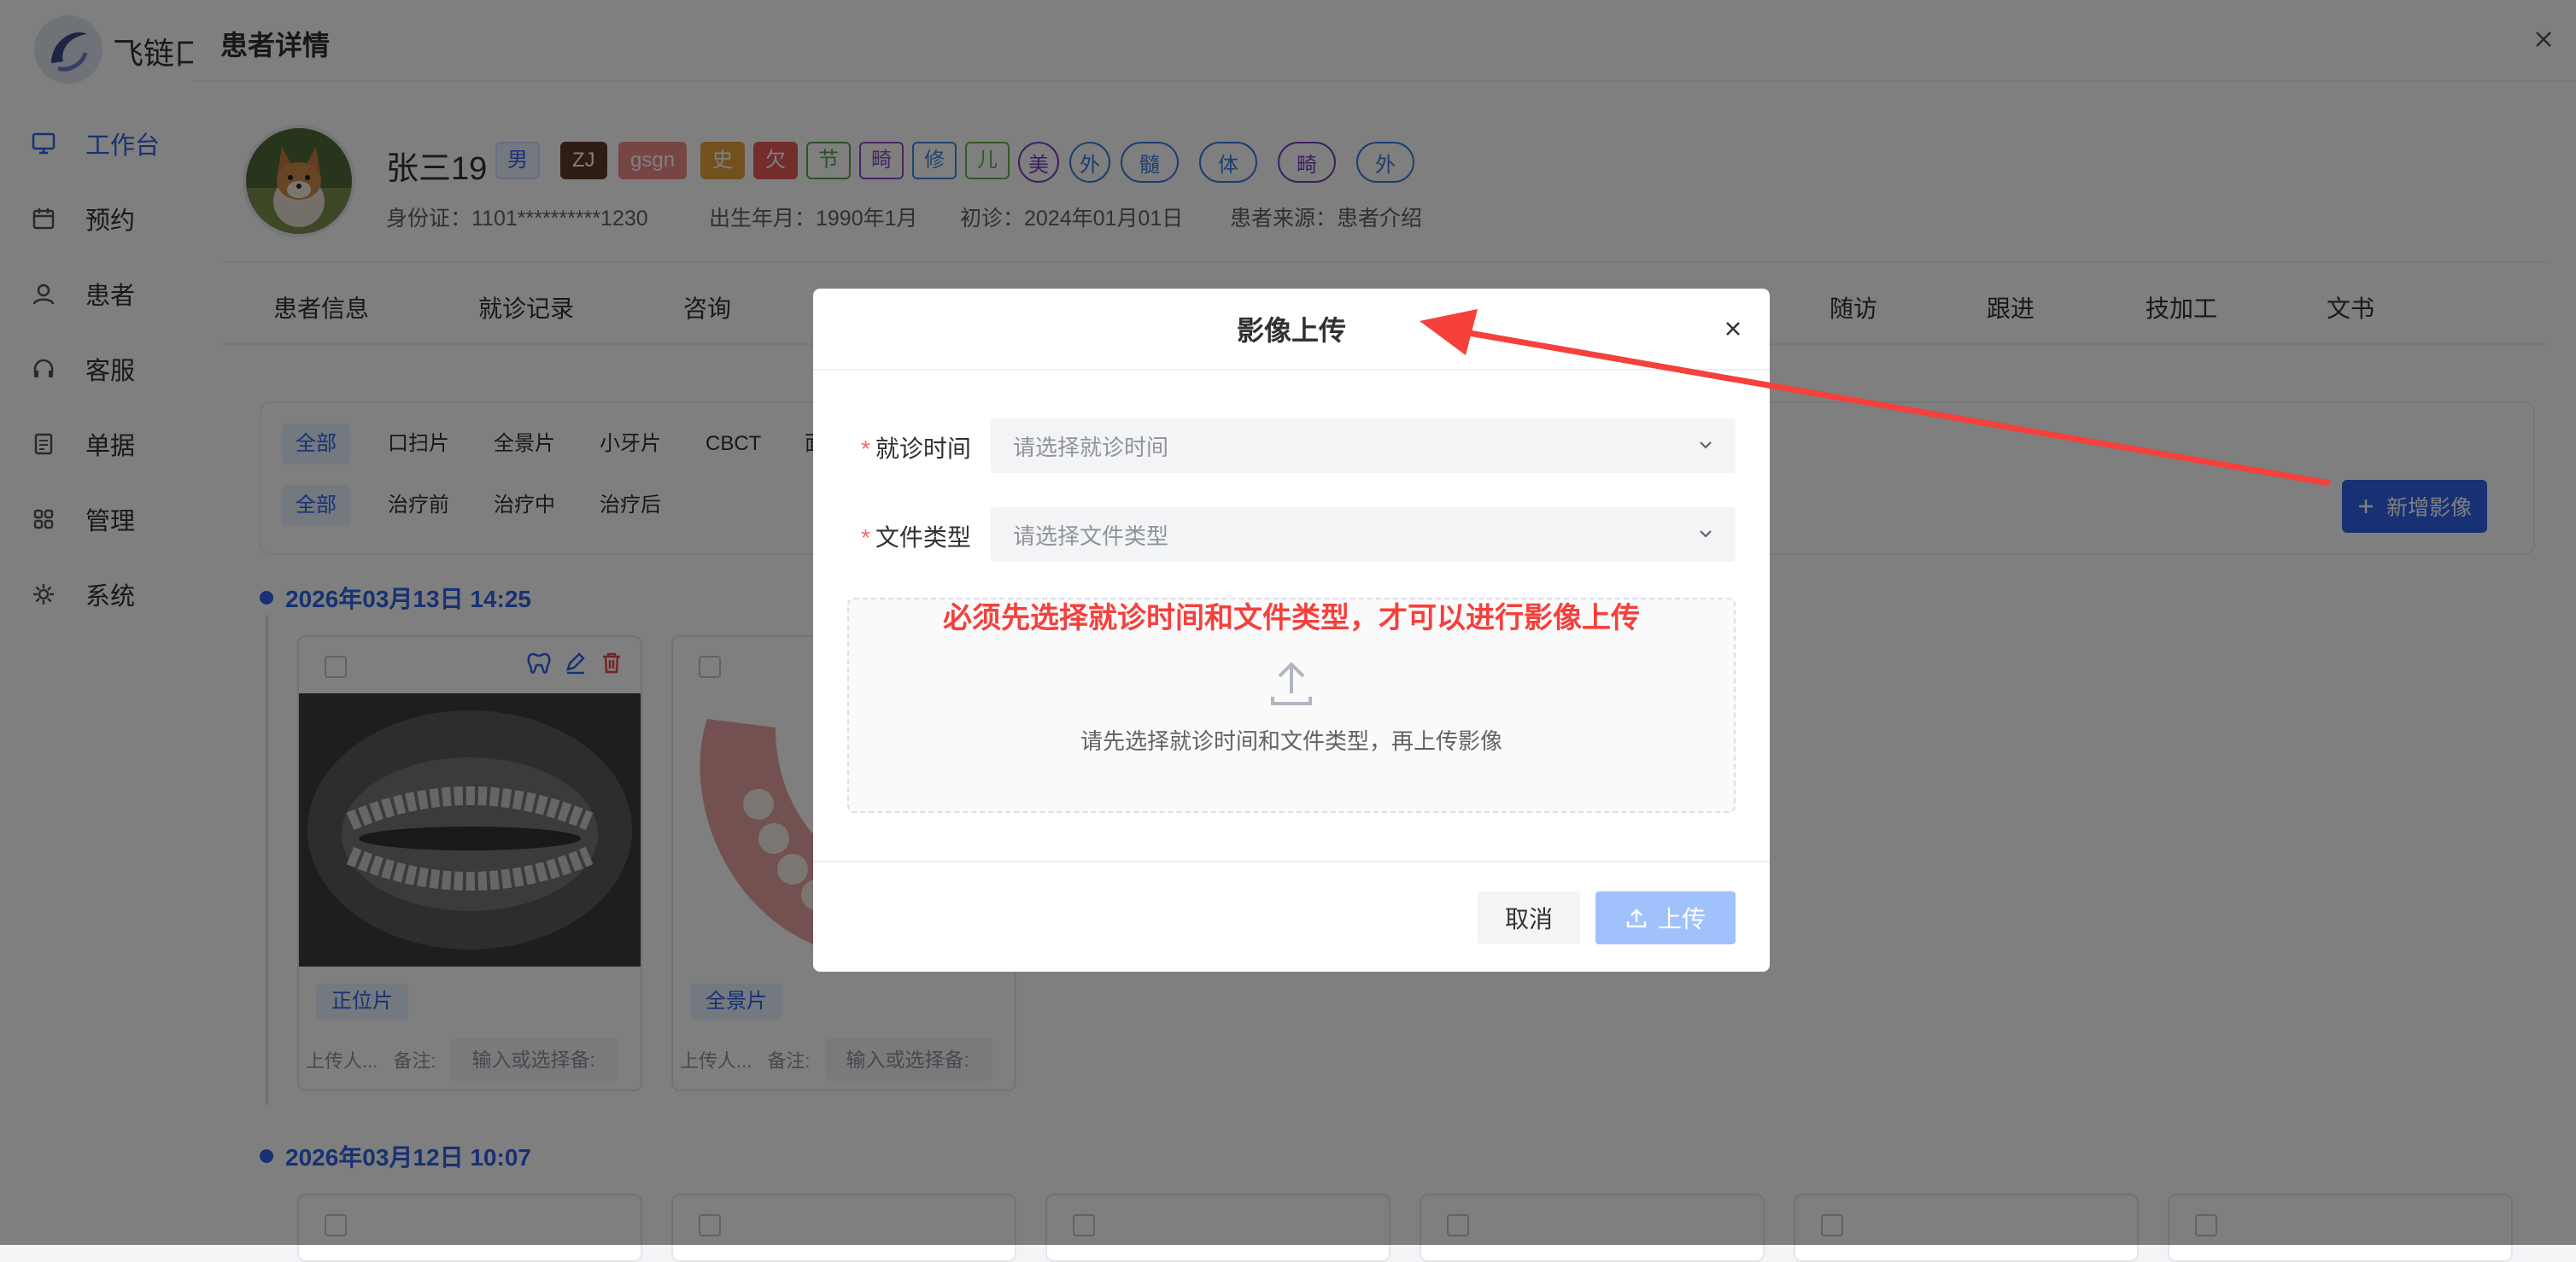  Describe the element at coordinates (1875, 398) in the screenshot. I see `annotation-arrow` at that location.